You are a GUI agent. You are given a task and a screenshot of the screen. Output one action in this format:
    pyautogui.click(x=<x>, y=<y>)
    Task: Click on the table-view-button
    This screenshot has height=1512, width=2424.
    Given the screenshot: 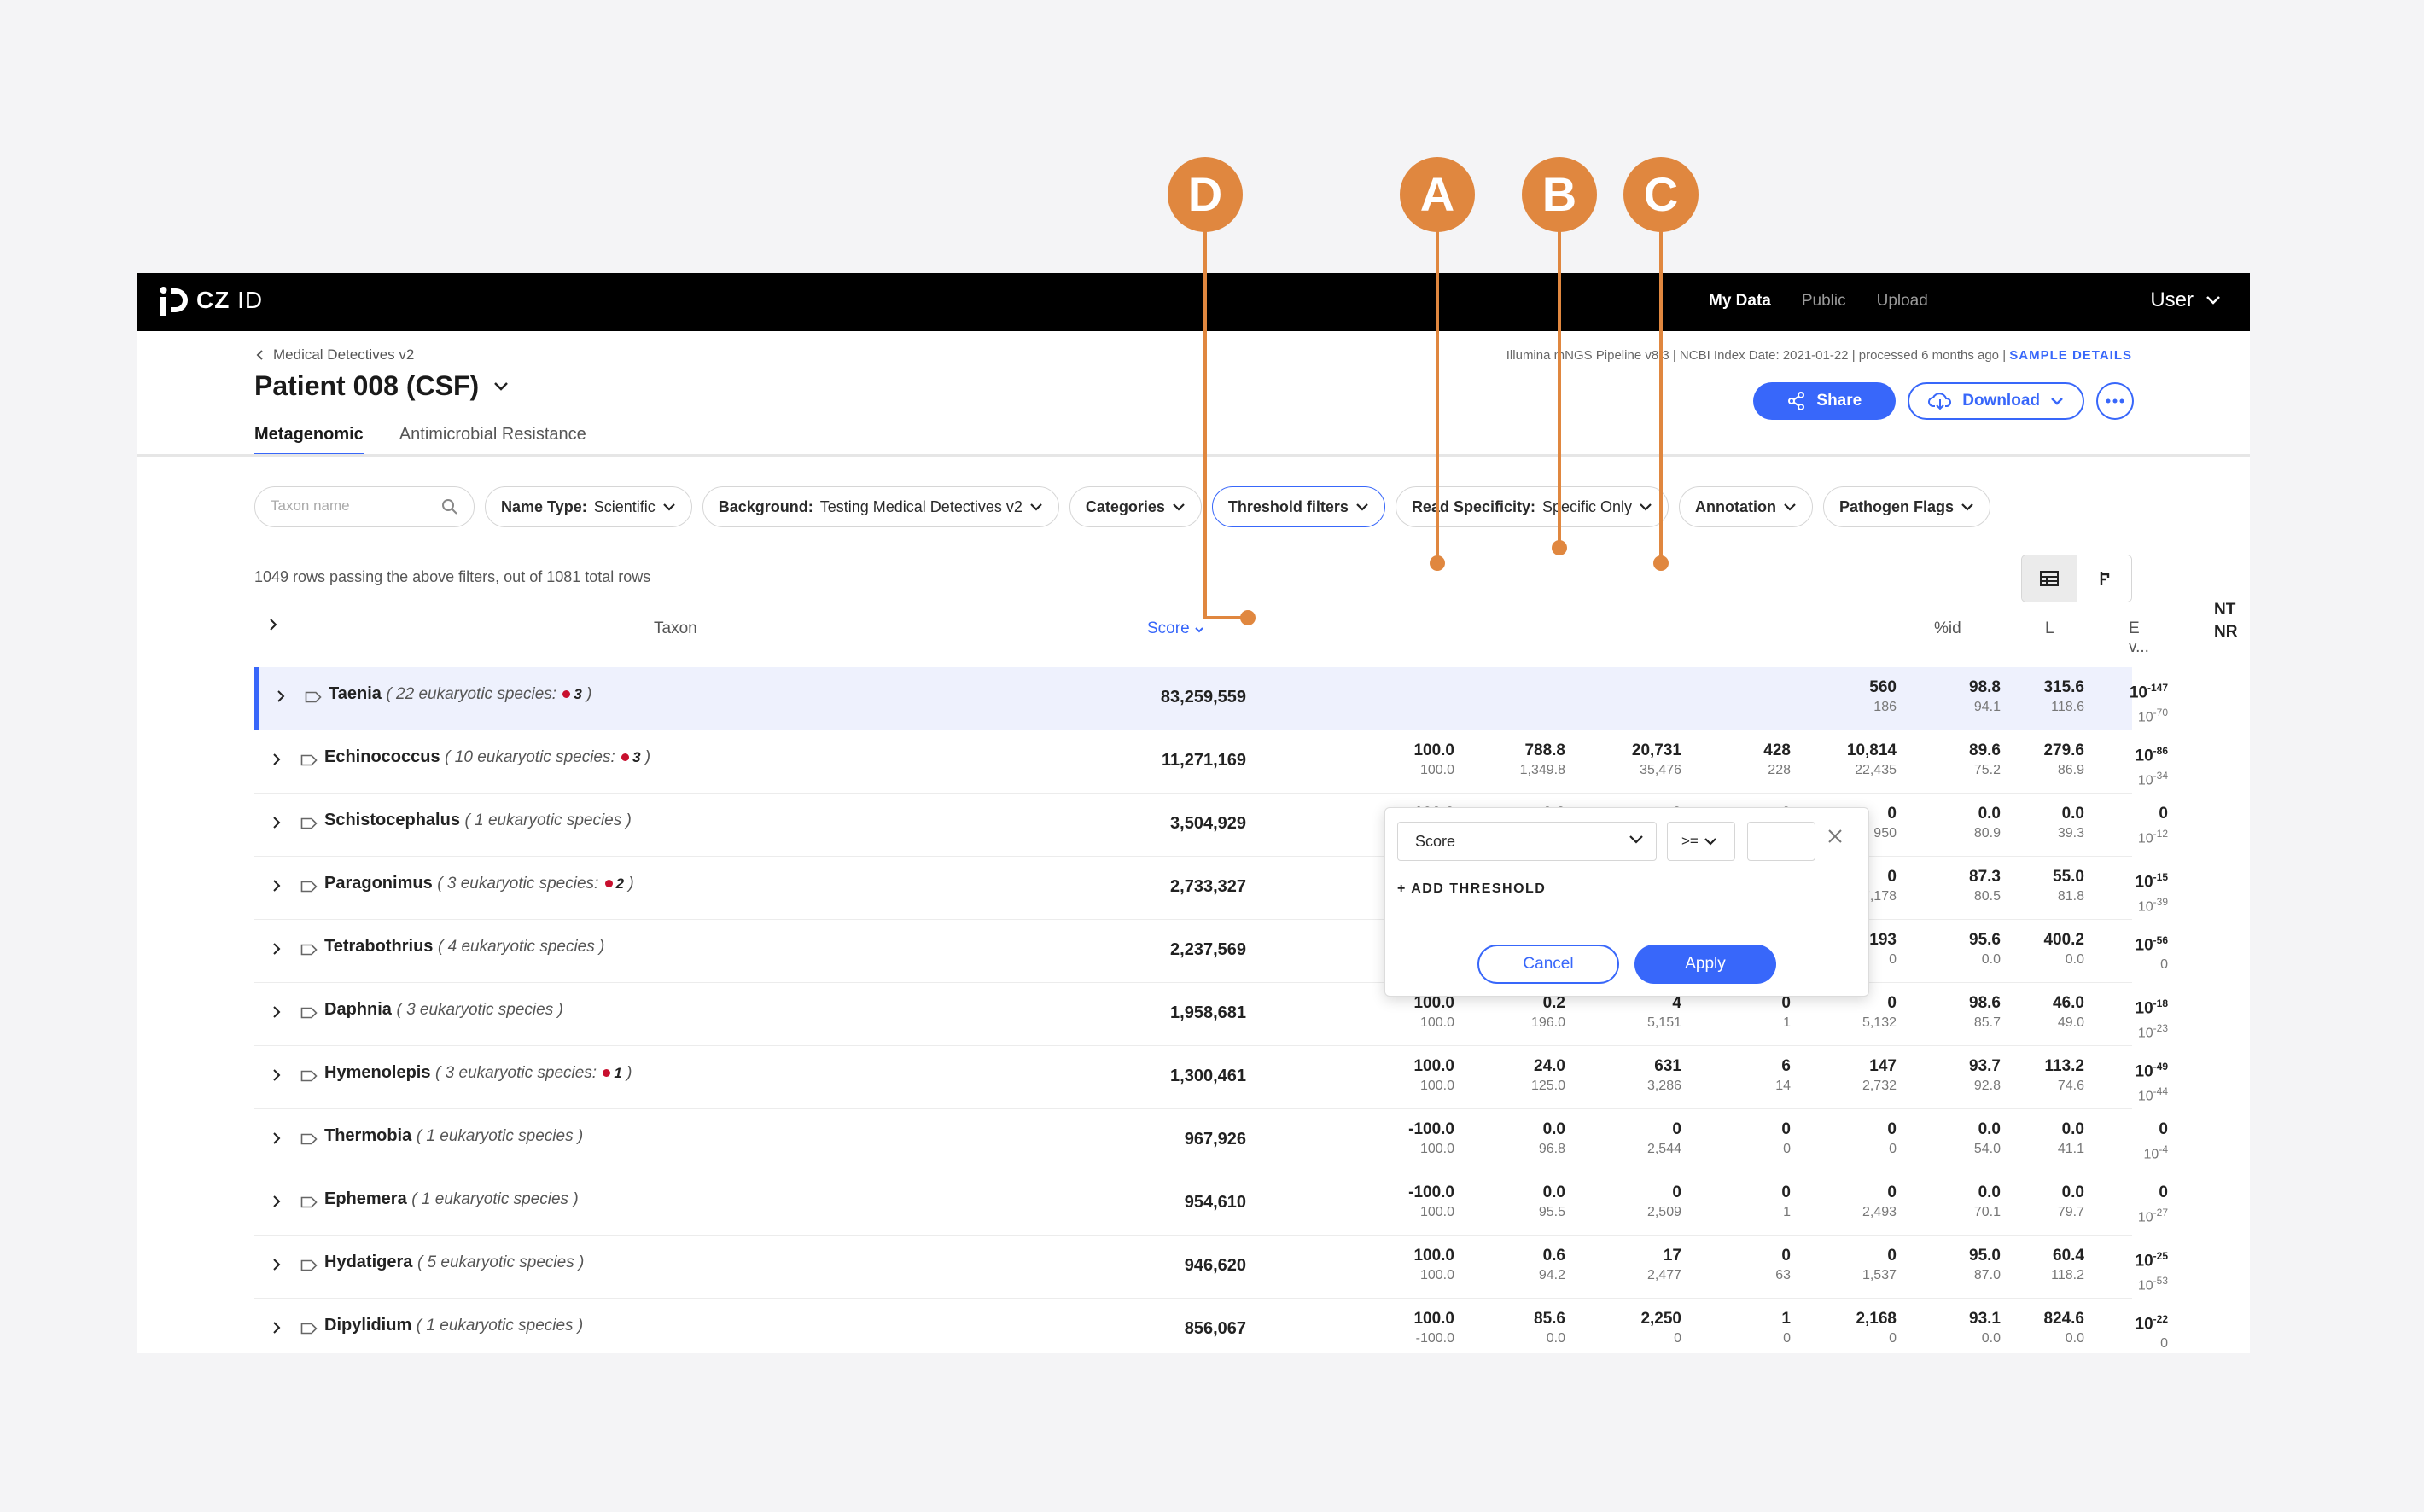 What is the action you would take?
    pyautogui.click(x=2050, y=578)
    